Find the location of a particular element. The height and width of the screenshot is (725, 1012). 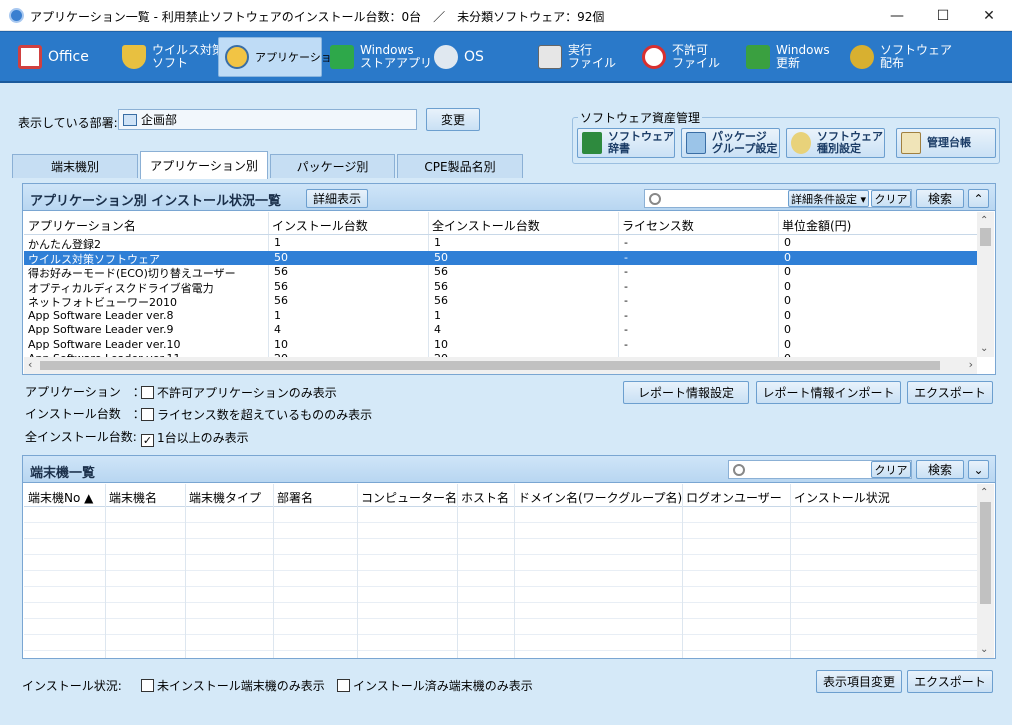

col-license-count: ライセンス数 is located at coordinates (658, 225).